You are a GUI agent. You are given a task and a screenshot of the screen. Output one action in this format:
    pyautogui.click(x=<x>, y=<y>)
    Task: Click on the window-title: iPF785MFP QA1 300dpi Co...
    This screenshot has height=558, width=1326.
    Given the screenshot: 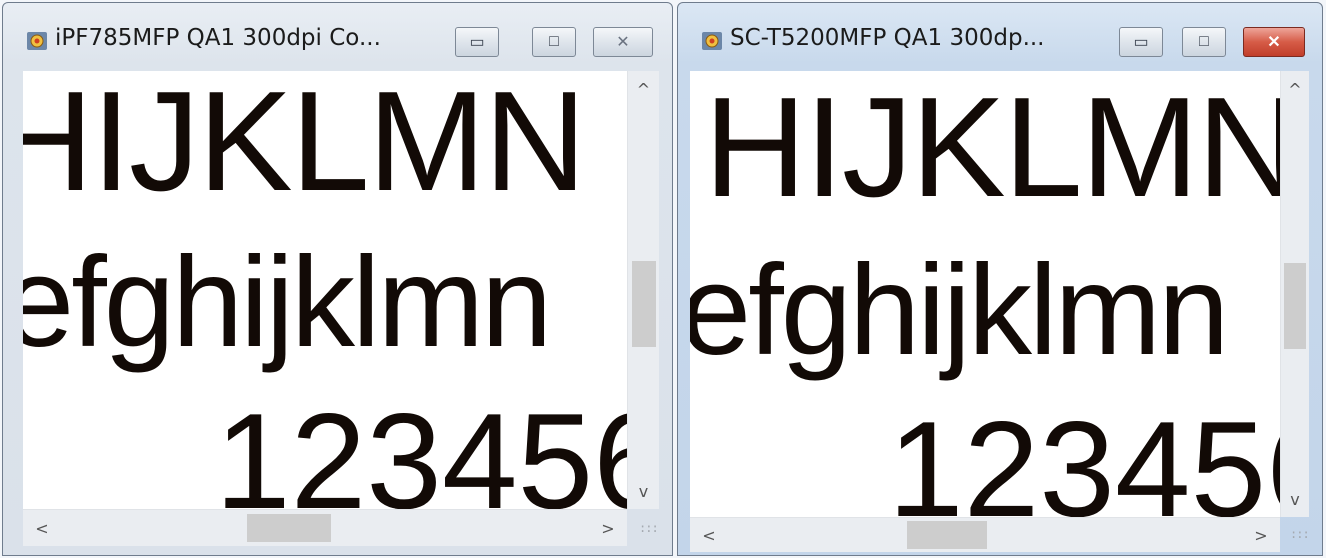 What is the action you would take?
    pyautogui.click(x=218, y=38)
    